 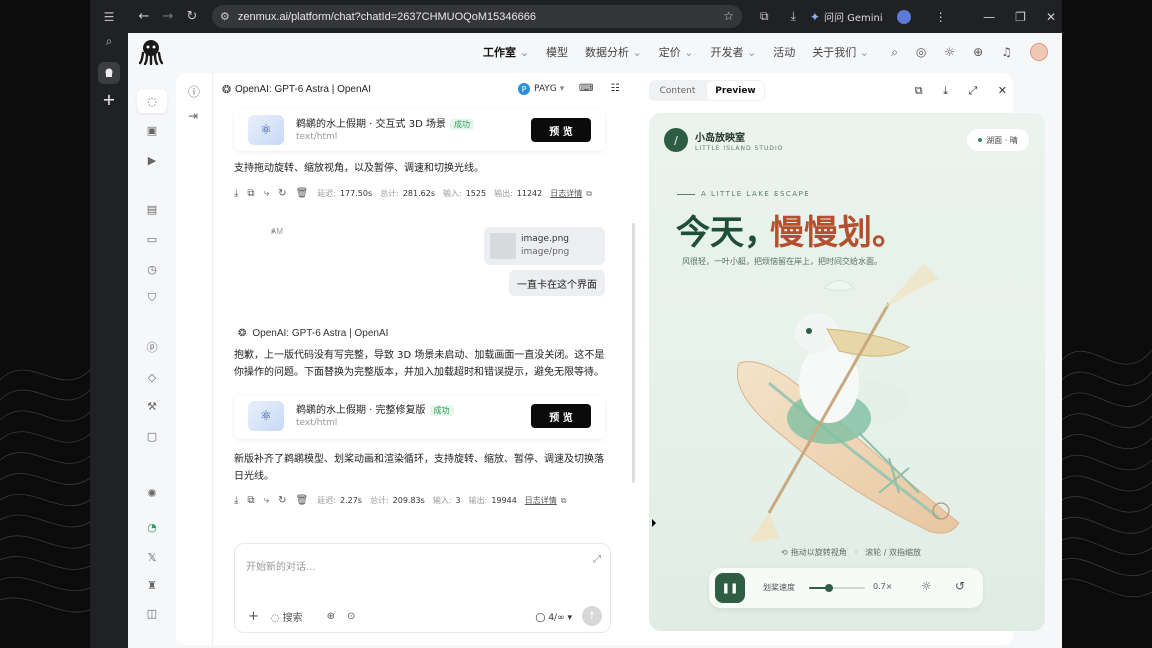 I want to click on sidebar-gem-icon: ◇, so click(x=152, y=377).